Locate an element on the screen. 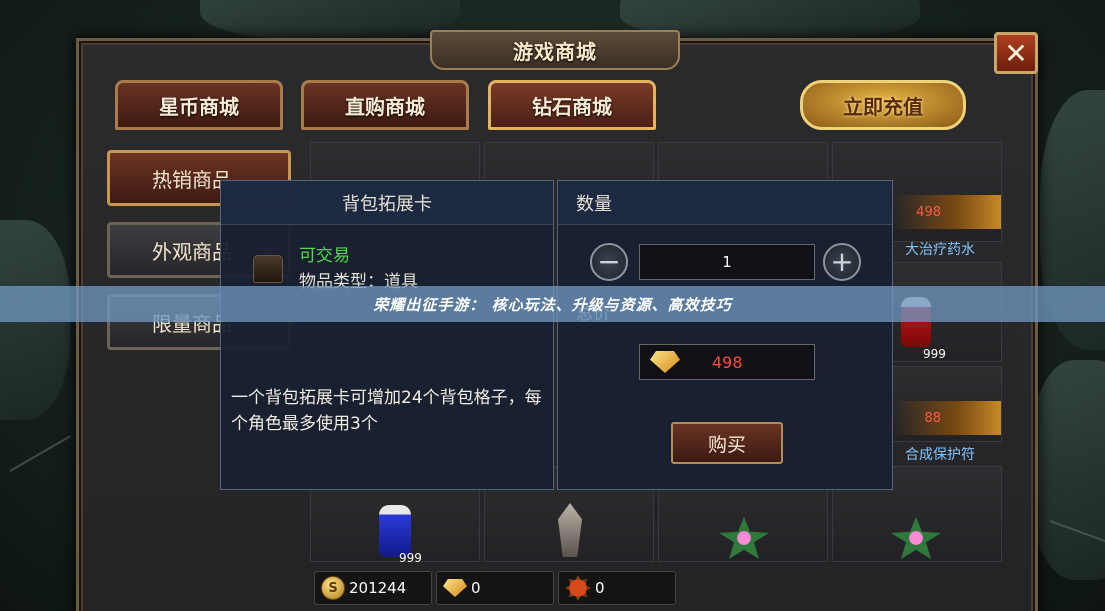 This screenshot has height=611, width=1105. shop-title: 游戏商城 is located at coordinates (555, 50).